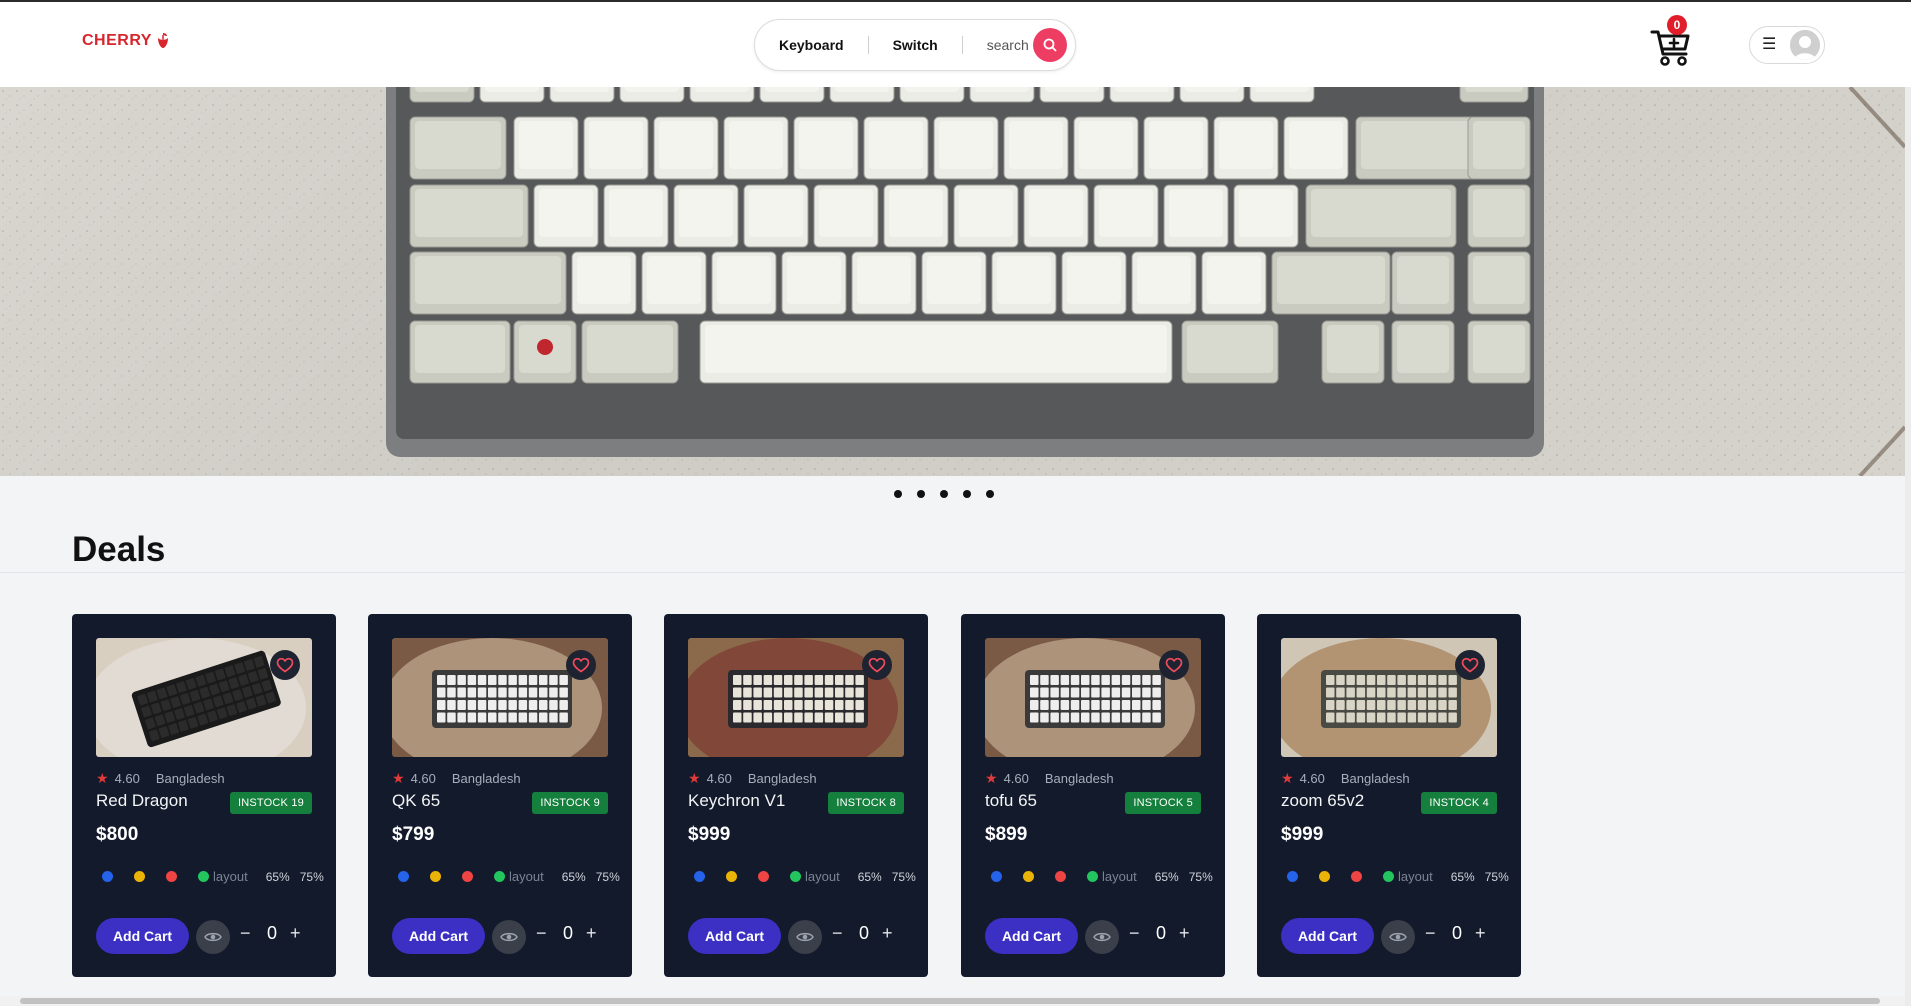 This screenshot has width=1911, height=1006. Describe the element at coordinates (1050, 45) in the screenshot. I see `search-button` at that location.